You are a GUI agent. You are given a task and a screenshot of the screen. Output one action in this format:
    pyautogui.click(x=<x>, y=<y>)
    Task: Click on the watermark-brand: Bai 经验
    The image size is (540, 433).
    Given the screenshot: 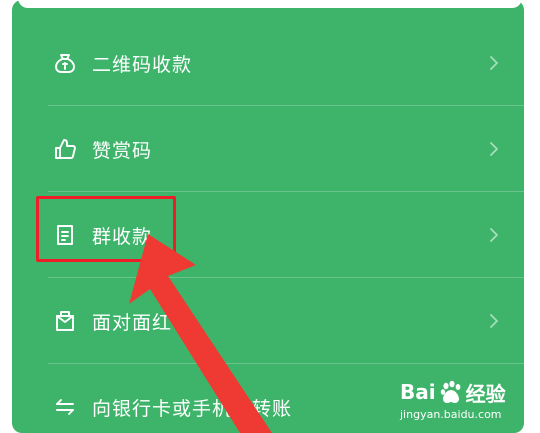 What is the action you would take?
    pyautogui.click(x=453, y=392)
    